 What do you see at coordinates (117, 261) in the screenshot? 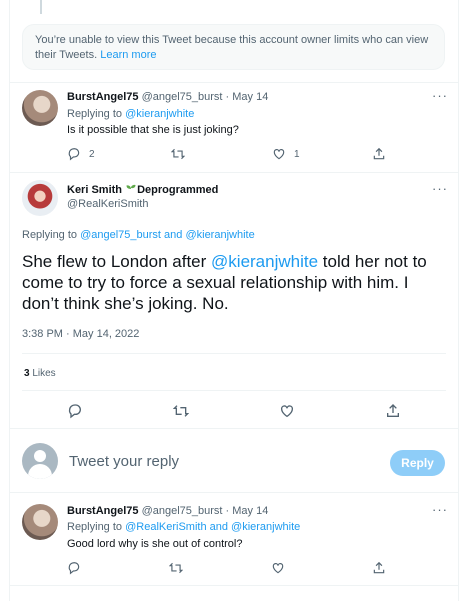
I see `tweet-text-part: She flew to London after` at bounding box center [117, 261].